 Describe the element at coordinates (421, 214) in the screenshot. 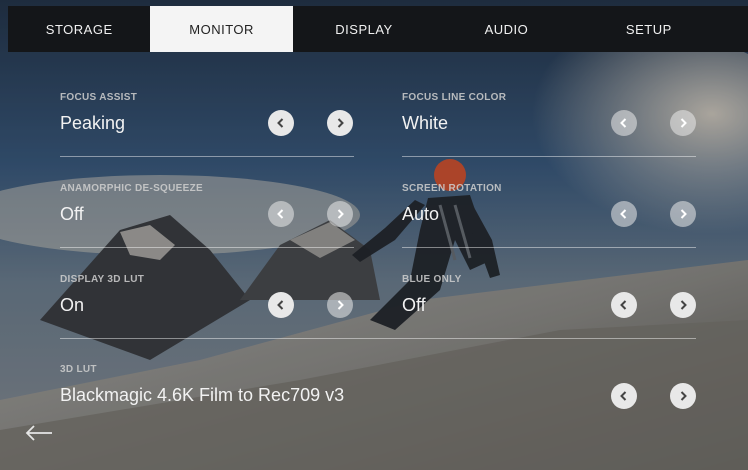

I see `screen-rotation-value: Auto` at that location.